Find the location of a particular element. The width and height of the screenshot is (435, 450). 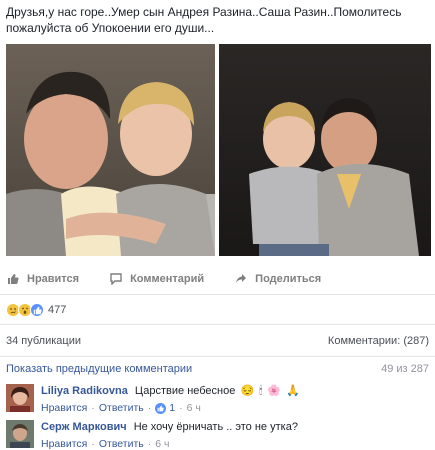

comment-icon is located at coordinates (115, 279).